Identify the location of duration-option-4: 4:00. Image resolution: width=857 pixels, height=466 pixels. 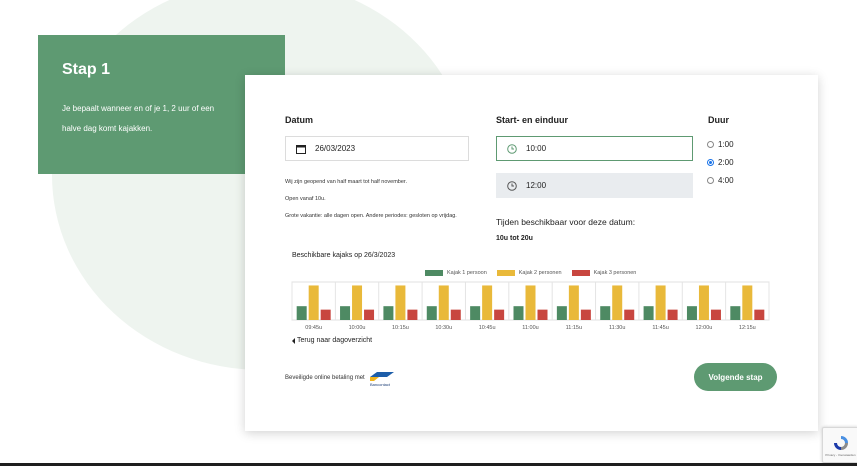
(720, 180).